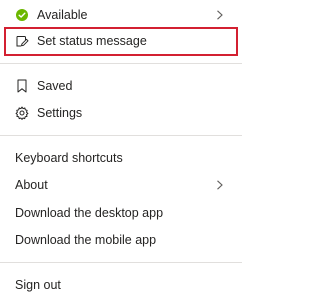  I want to click on keyboard-shortcuts-item: Keyboard shortcuts, so click(121, 158).